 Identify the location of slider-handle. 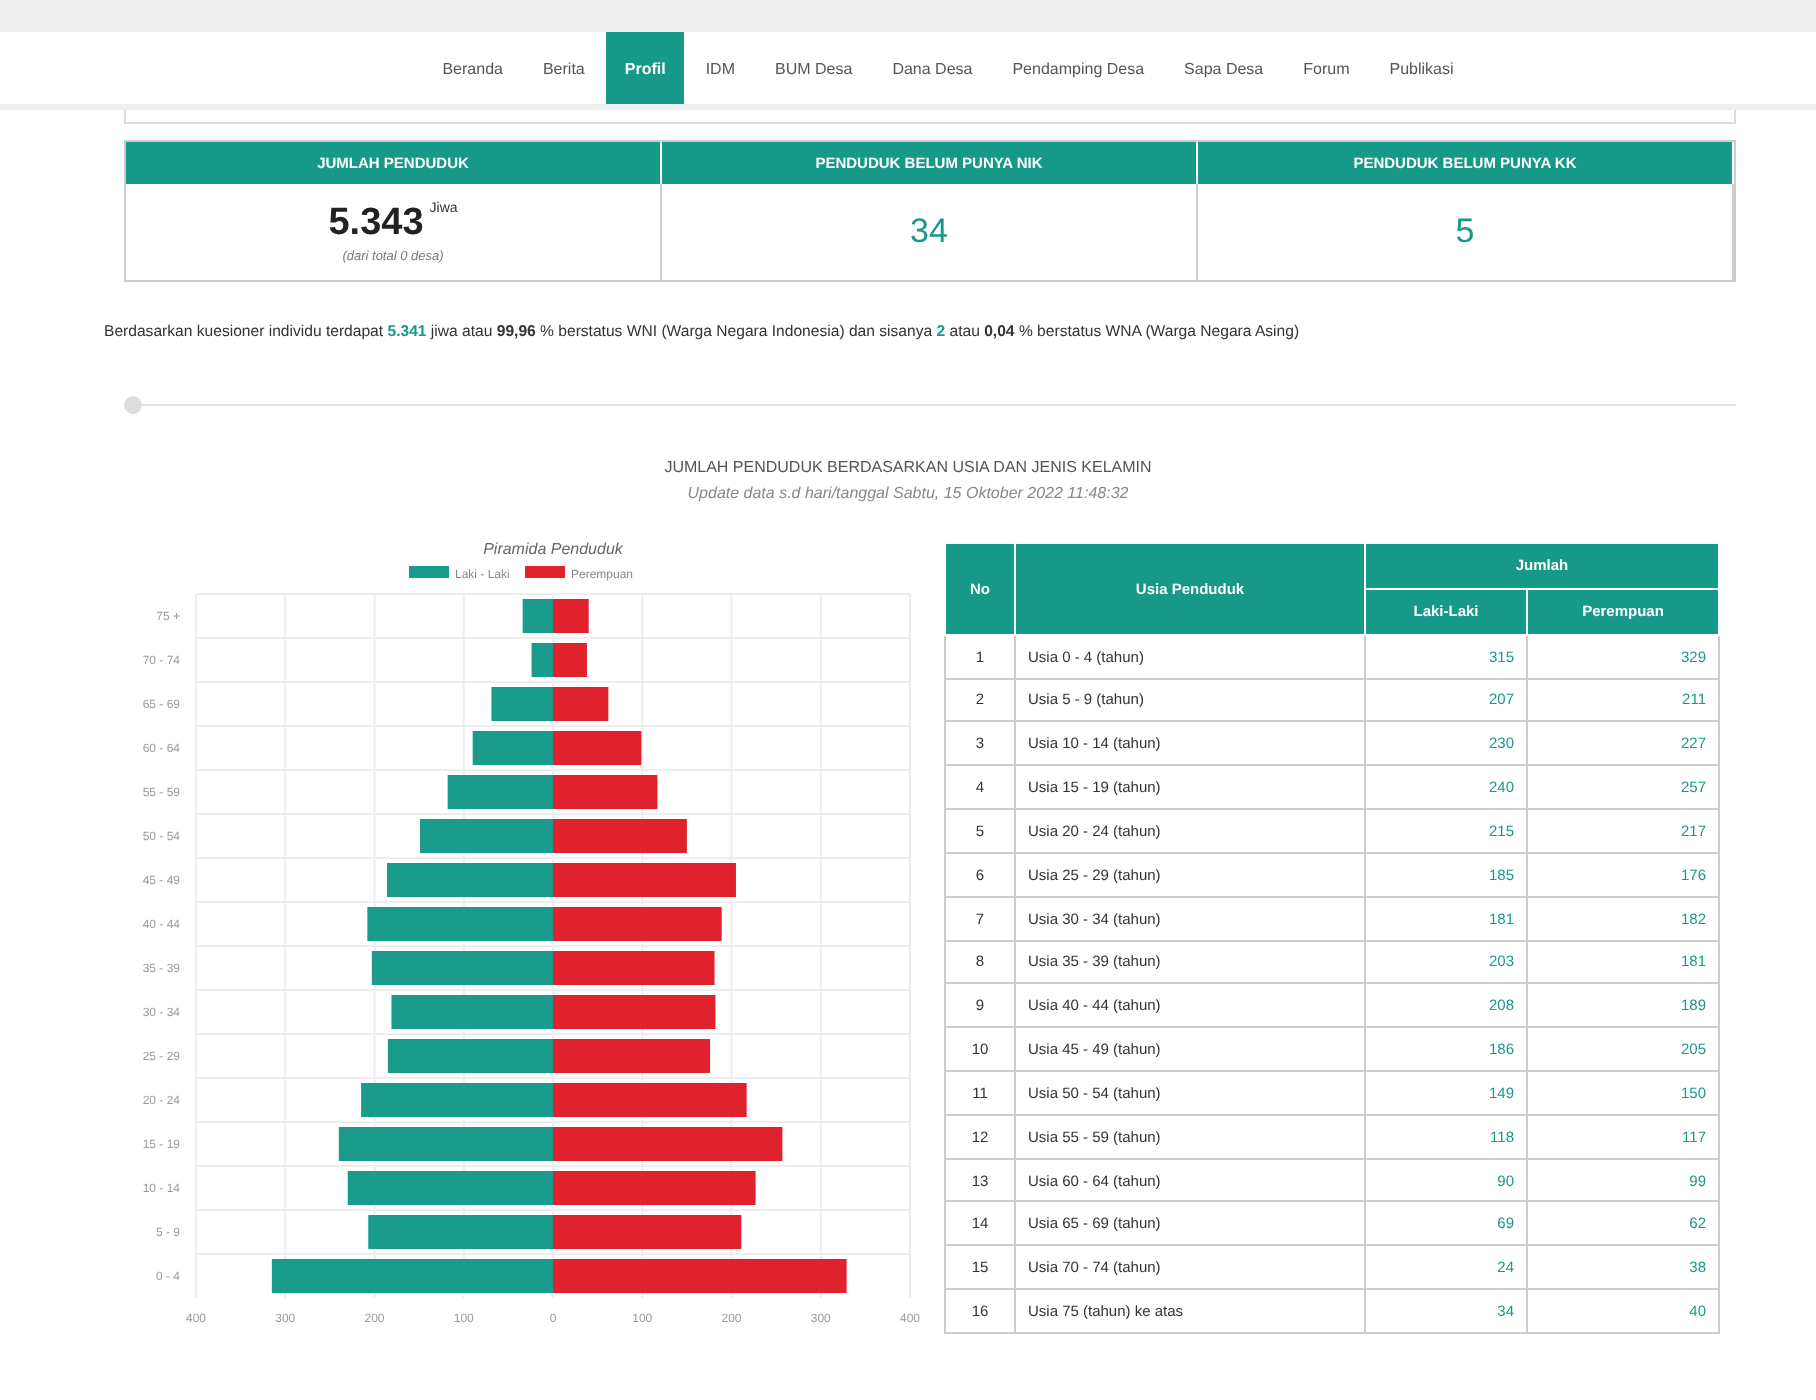
(133, 405).